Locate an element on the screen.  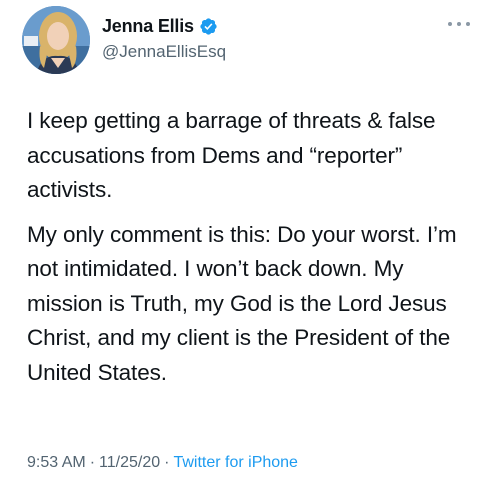
author-info: Jenna Ellis @JennaEllisEsq is located at coordinates (164, 38).